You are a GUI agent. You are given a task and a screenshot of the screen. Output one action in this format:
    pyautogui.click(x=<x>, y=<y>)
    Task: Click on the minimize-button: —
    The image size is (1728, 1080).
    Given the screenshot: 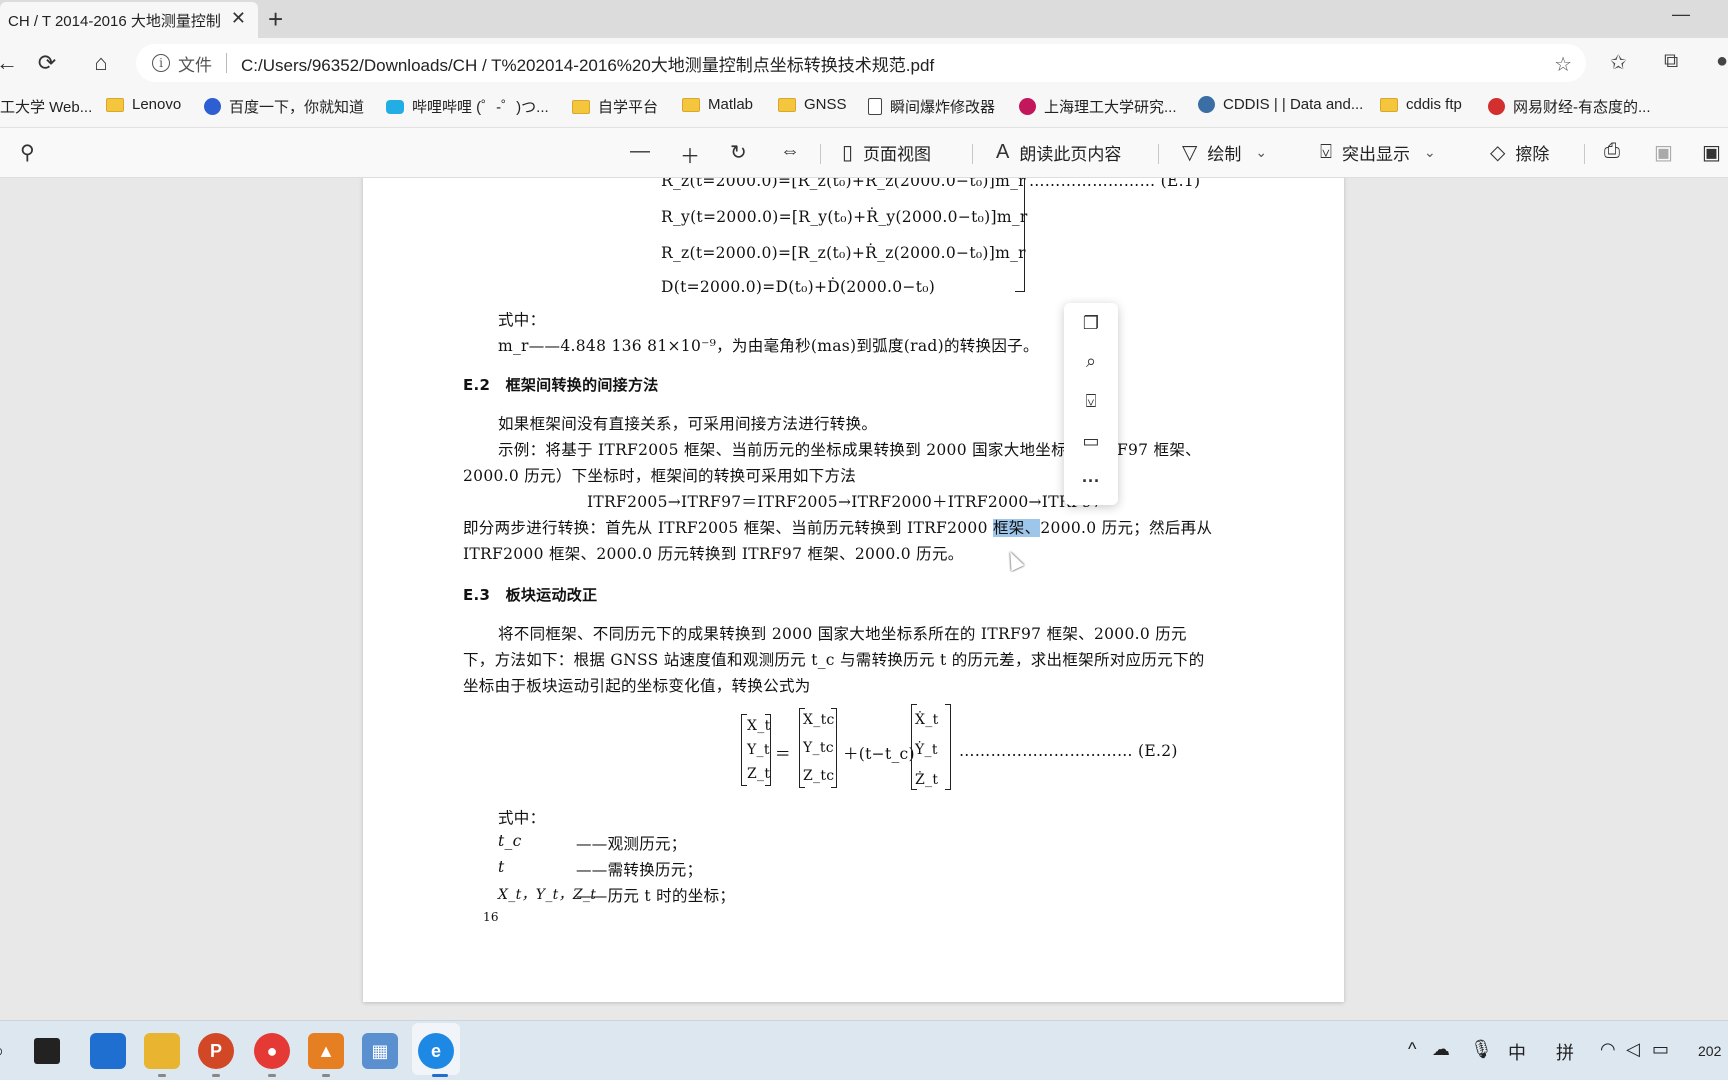 What is the action you would take?
    pyautogui.click(x=1681, y=14)
    